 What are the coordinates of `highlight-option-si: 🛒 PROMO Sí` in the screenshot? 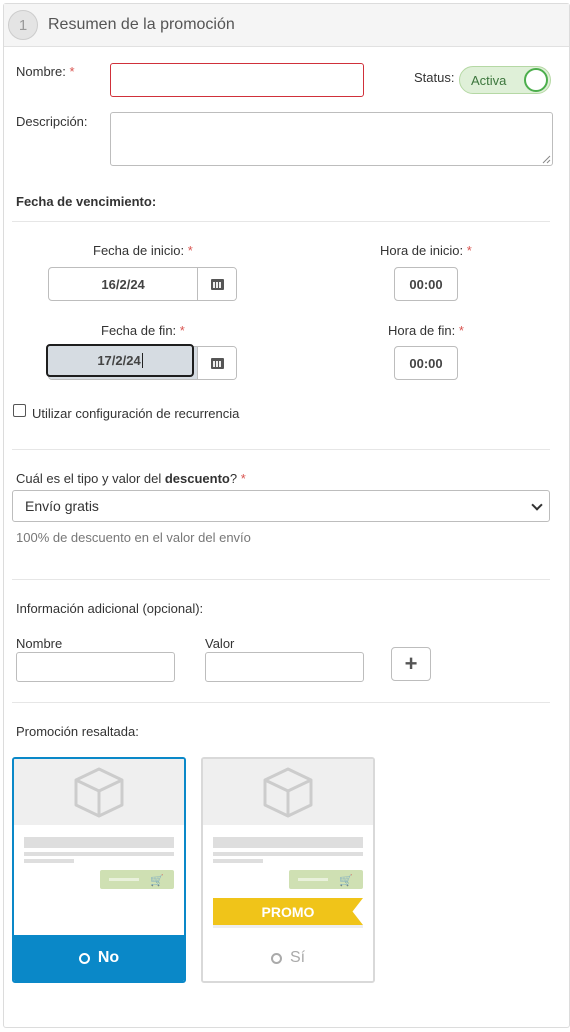 It's located at (288, 870).